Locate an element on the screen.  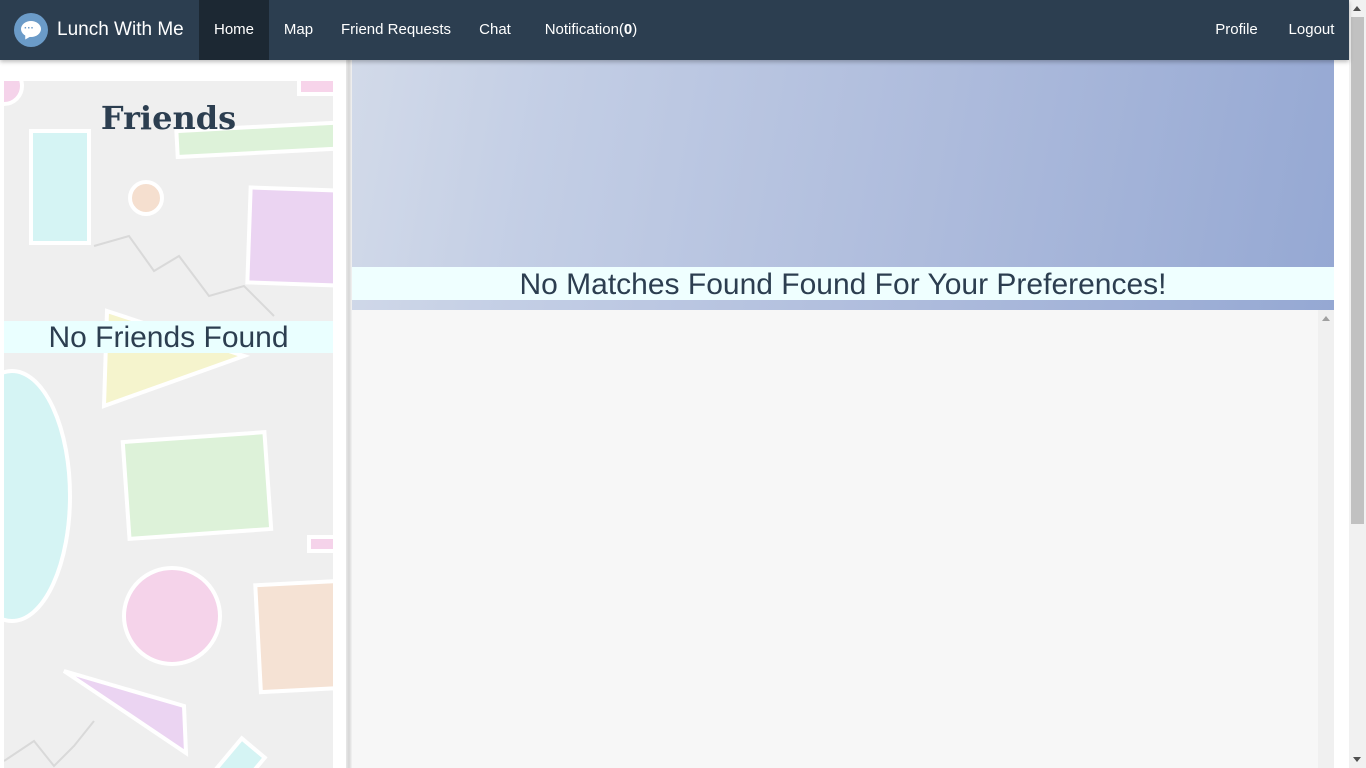
scrollbar-thumb is located at coordinates (1357, 270).